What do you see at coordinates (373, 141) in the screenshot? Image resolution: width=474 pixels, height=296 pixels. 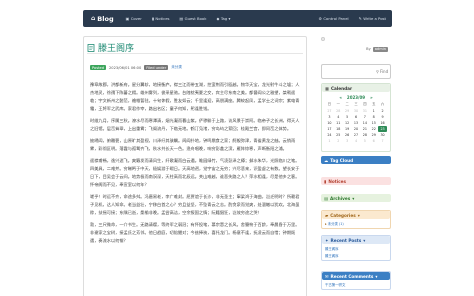 I see `calendar-day: 6` at bounding box center [373, 141].